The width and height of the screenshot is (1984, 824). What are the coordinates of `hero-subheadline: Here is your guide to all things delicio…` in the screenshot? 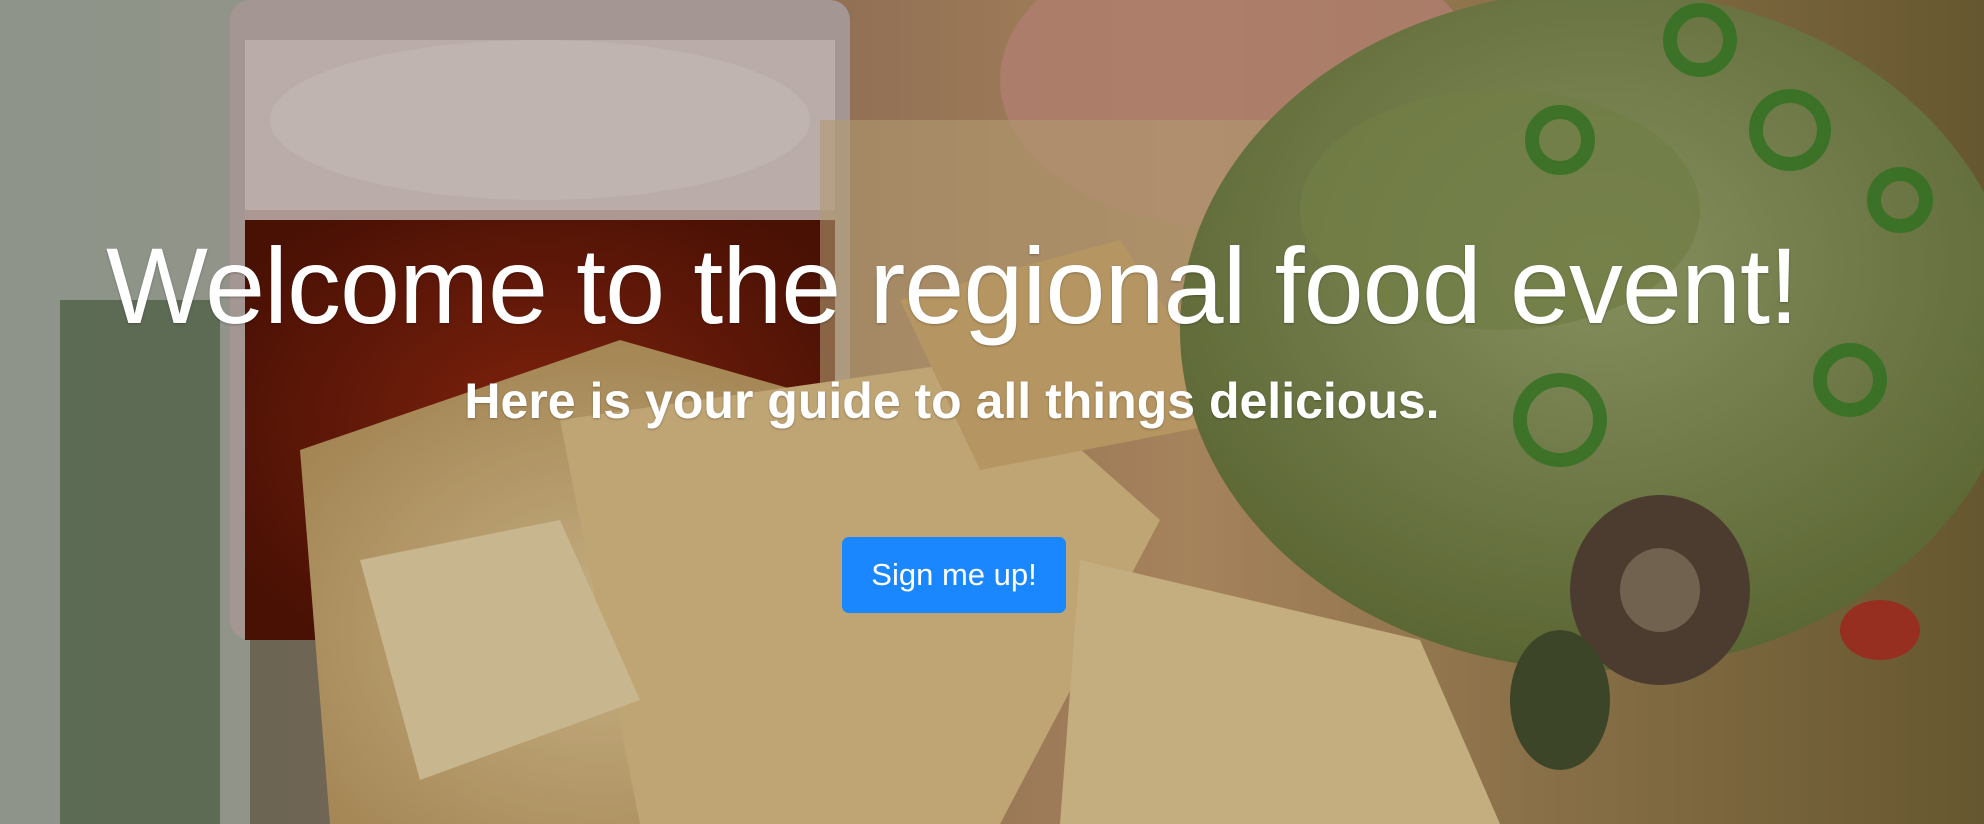 It's located at (952, 401).